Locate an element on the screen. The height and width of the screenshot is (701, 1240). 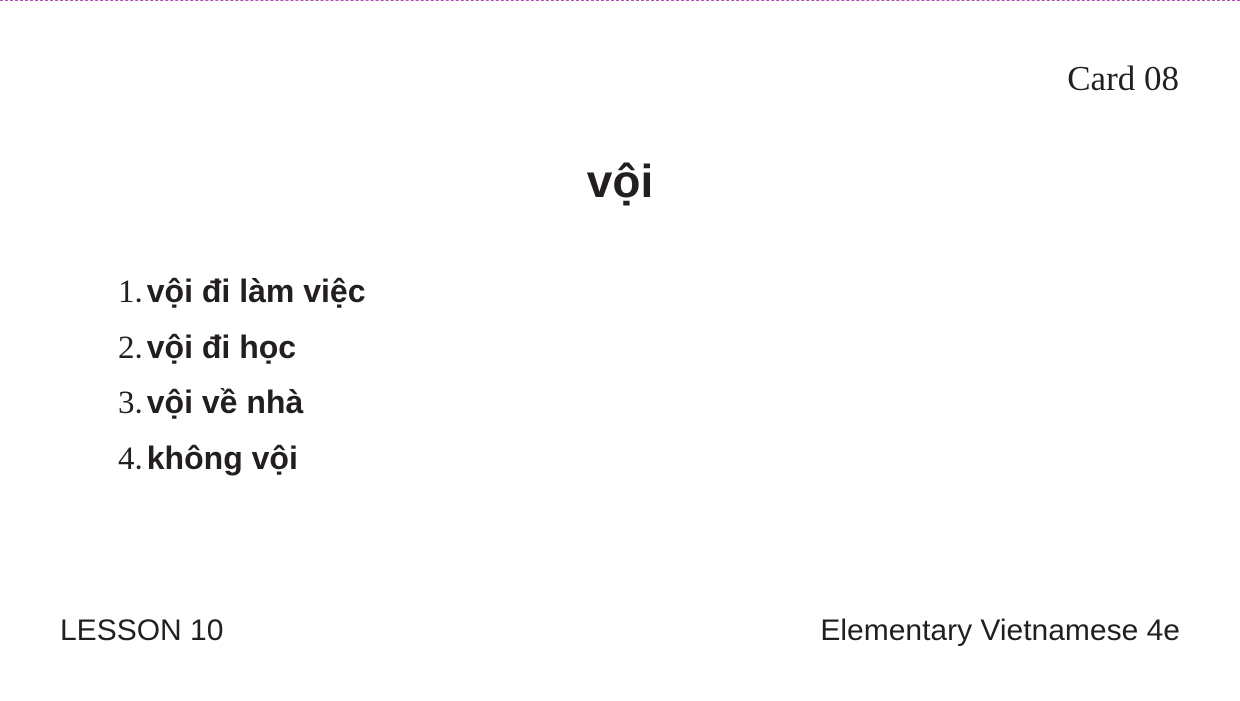
phrase-item: 2. vội đi học is located at coordinates (242, 348).